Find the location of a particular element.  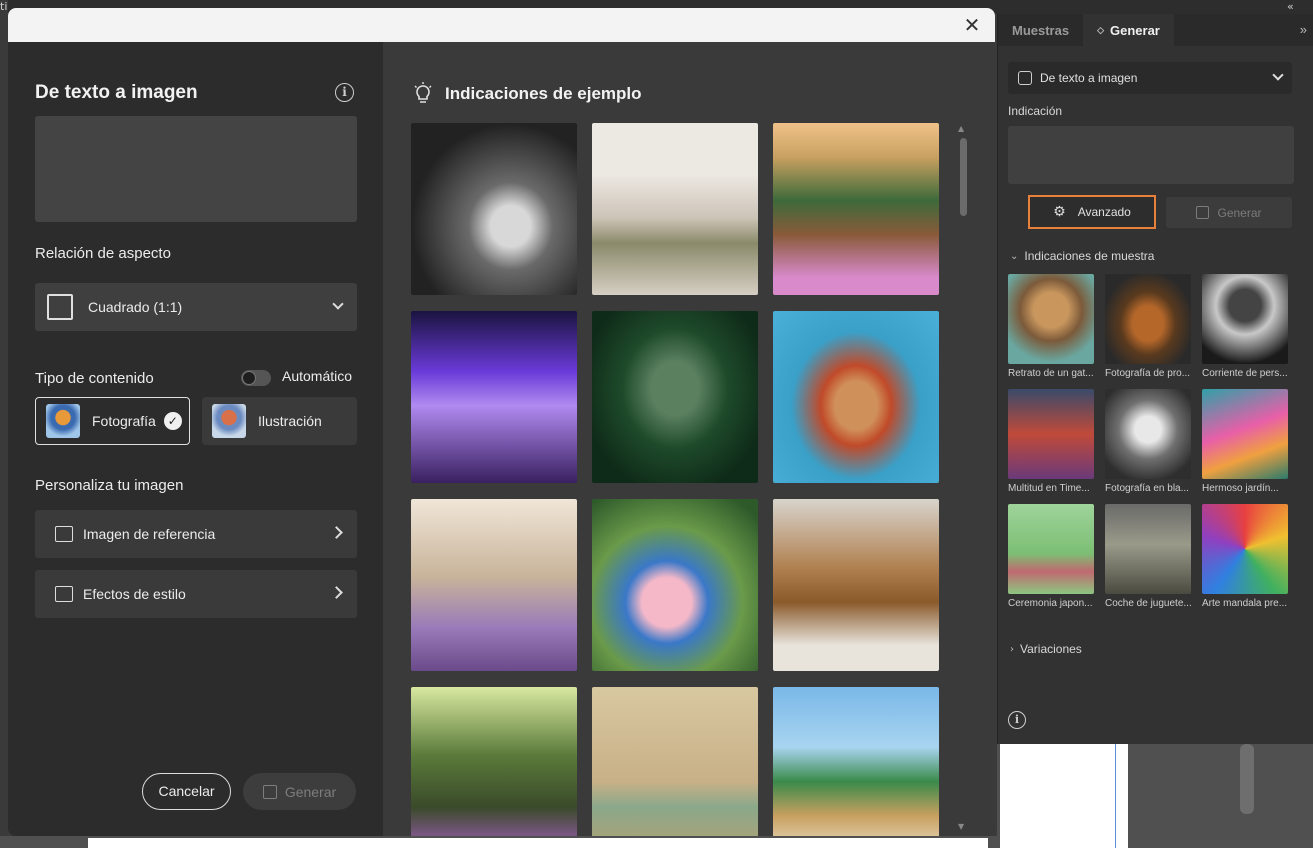

samples-label: Indicaciones de muestra is located at coordinates (1089, 256).